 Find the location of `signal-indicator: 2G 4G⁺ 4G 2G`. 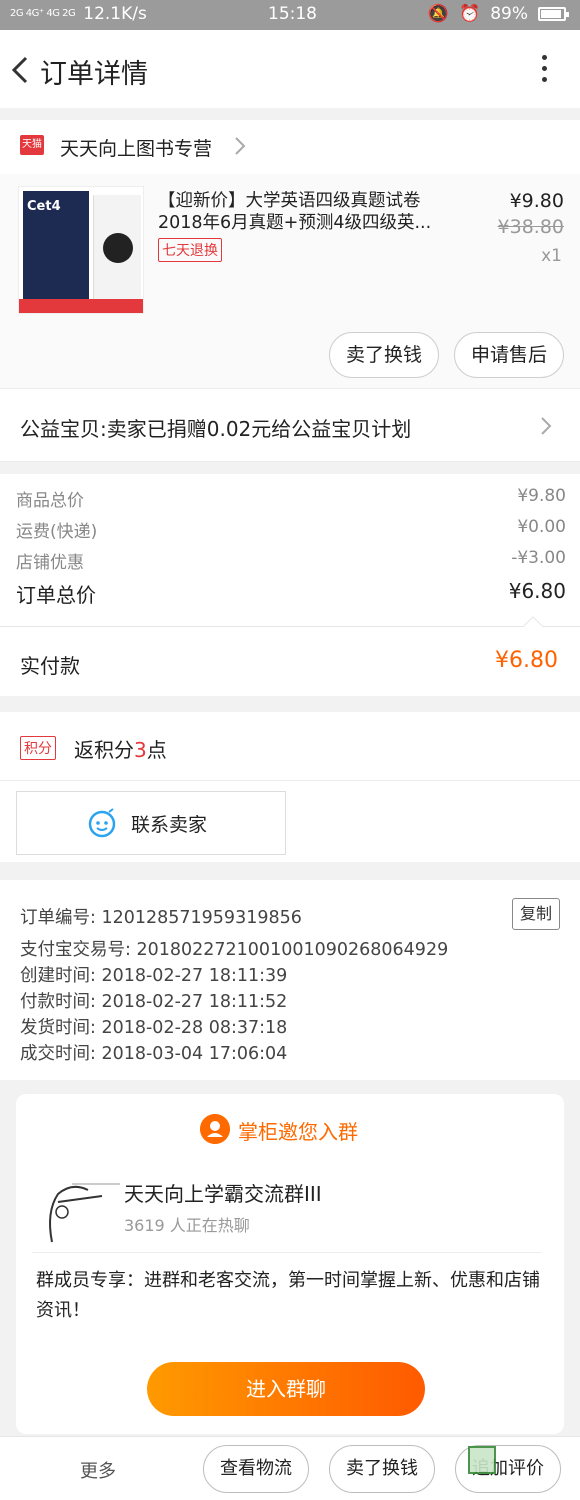

signal-indicator: 2G 4G⁺ 4G 2G is located at coordinates (43, 13).